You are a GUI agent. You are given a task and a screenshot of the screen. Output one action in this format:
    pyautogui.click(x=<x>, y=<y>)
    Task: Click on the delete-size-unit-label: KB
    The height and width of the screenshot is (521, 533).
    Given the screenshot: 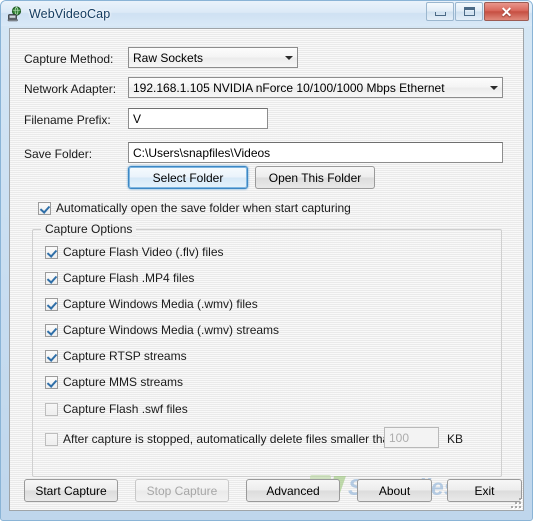 What is the action you would take?
    pyautogui.click(x=455, y=439)
    